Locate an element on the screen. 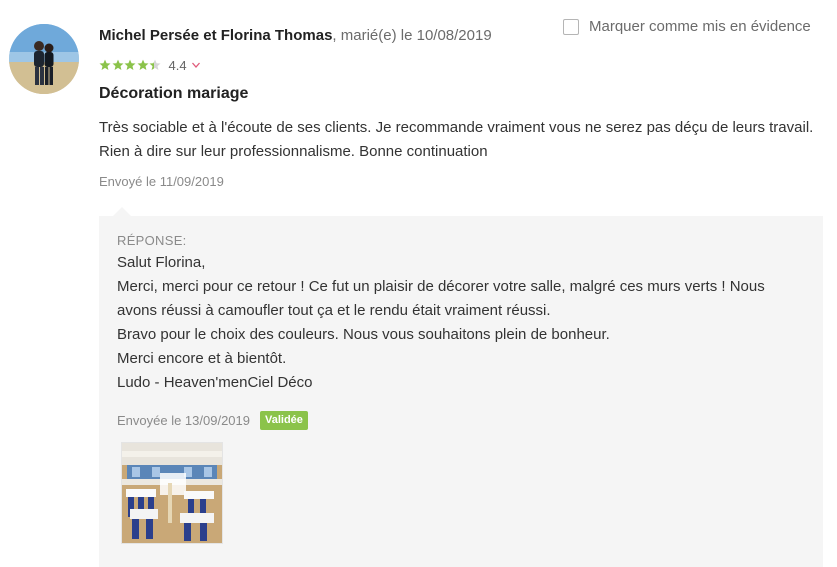  reply-line: Salut Florina, is located at coordinates (161, 262).